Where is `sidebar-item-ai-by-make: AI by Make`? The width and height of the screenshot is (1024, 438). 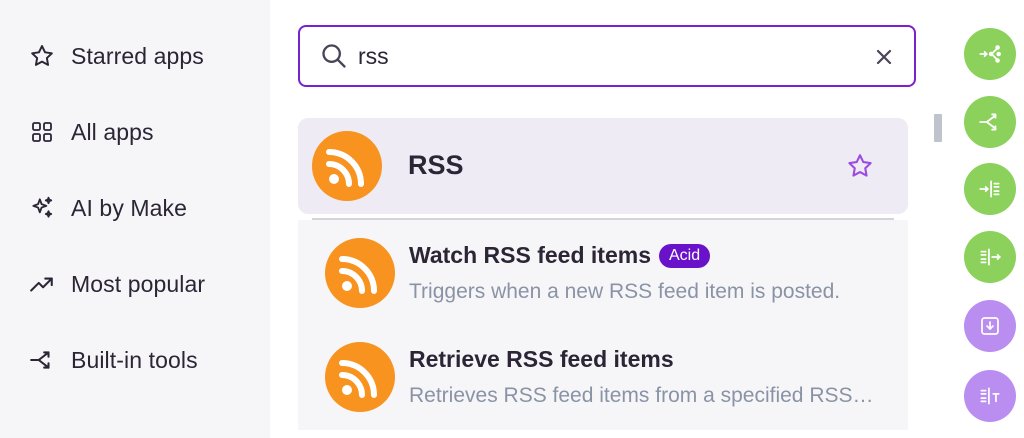
sidebar-item-ai-by-make: AI by Make is located at coordinates (107, 208).